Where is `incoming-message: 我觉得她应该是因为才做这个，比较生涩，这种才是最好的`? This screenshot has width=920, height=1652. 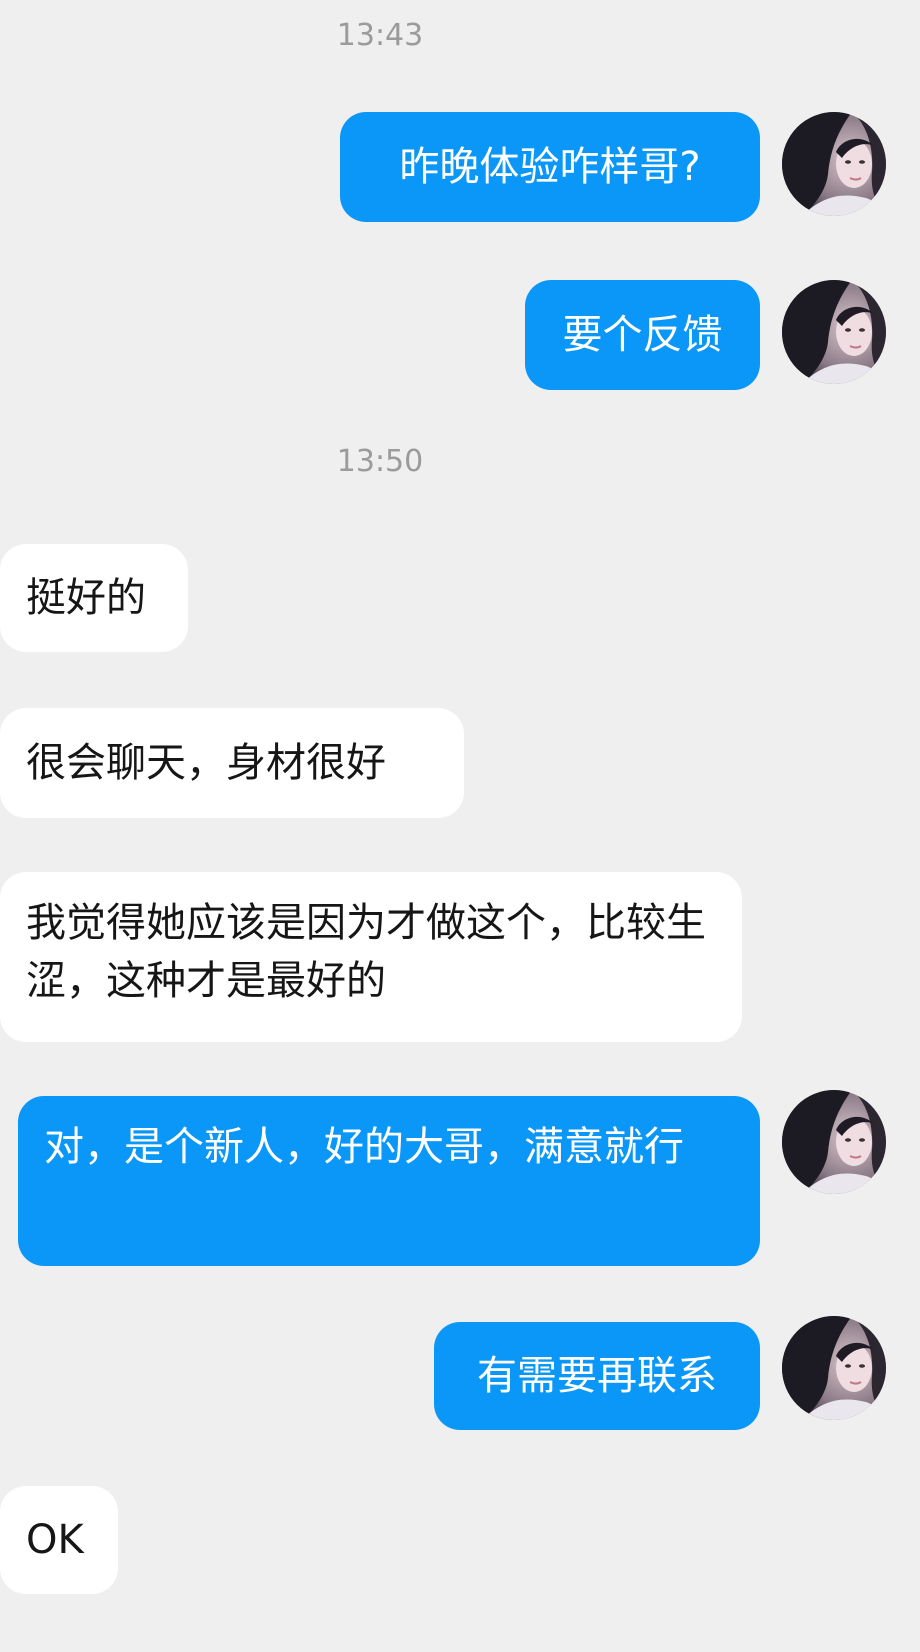
incoming-message: 我觉得她应该是因为才做这个，比较生涩，这种才是最好的 is located at coordinates (371, 957).